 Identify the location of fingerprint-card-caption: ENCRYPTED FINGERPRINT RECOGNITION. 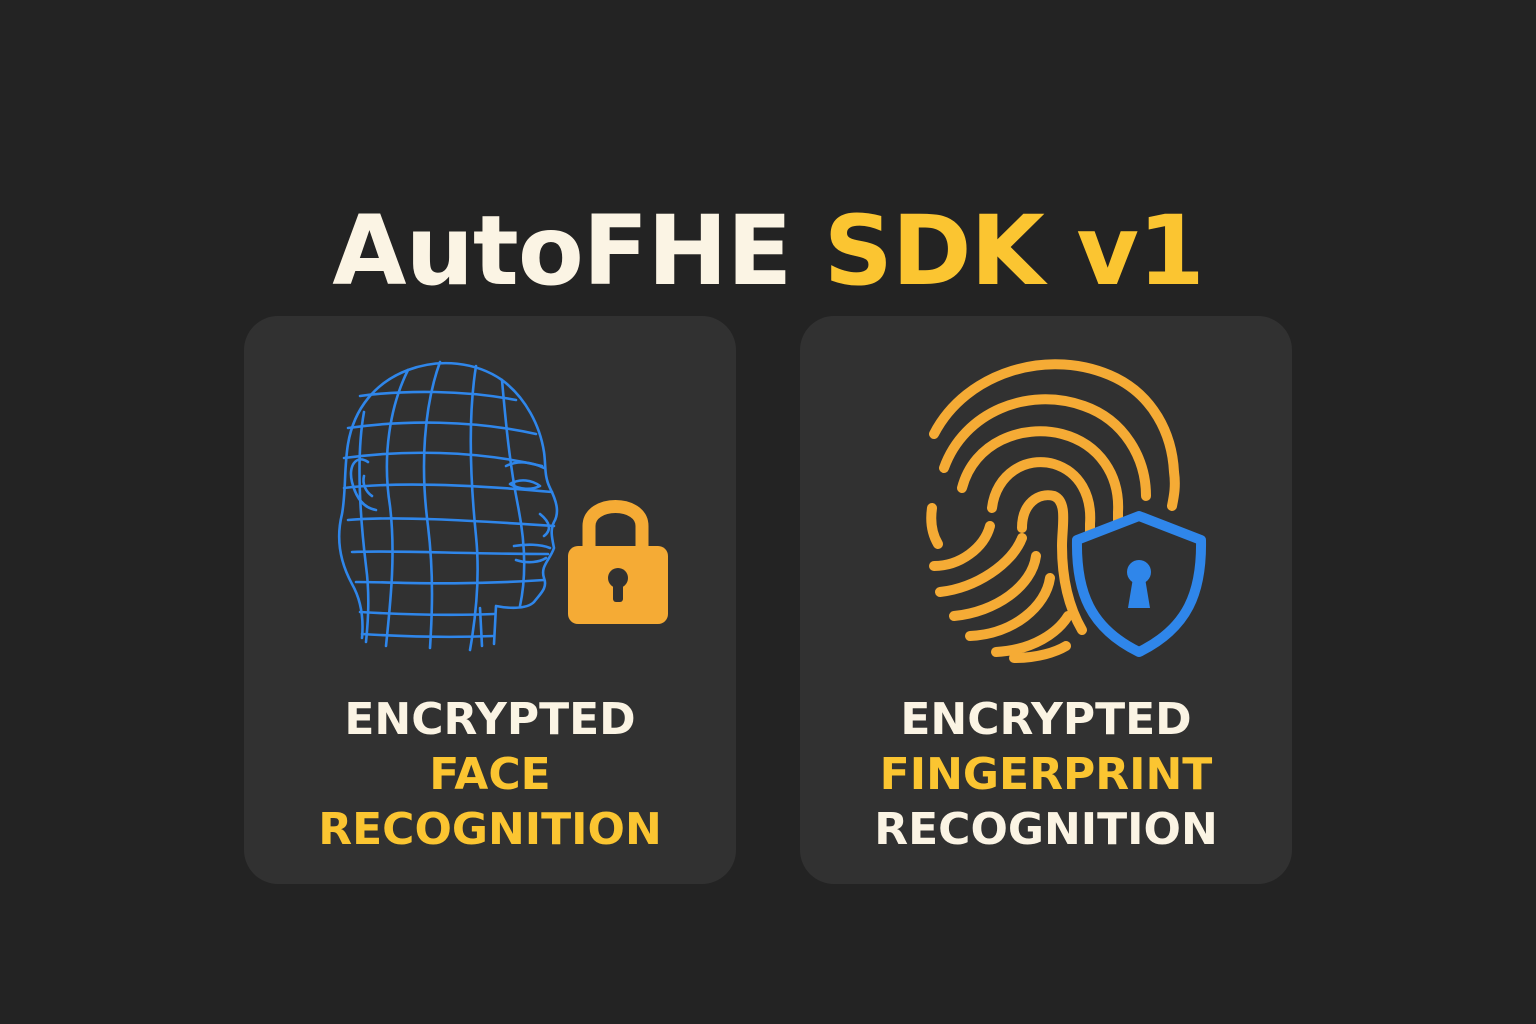
(1046, 774).